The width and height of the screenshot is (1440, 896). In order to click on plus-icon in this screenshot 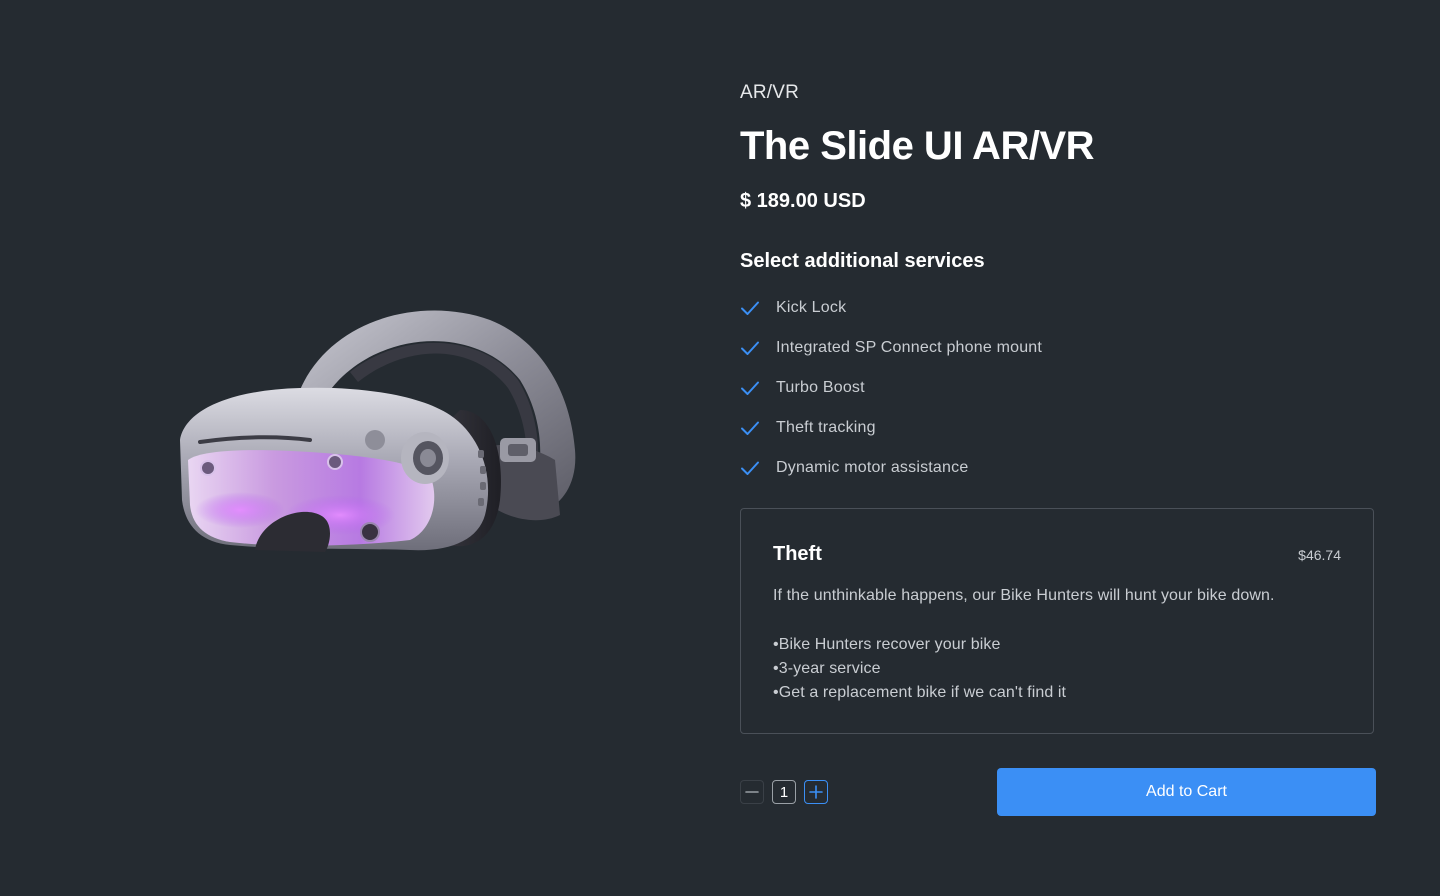, I will do `click(816, 792)`.